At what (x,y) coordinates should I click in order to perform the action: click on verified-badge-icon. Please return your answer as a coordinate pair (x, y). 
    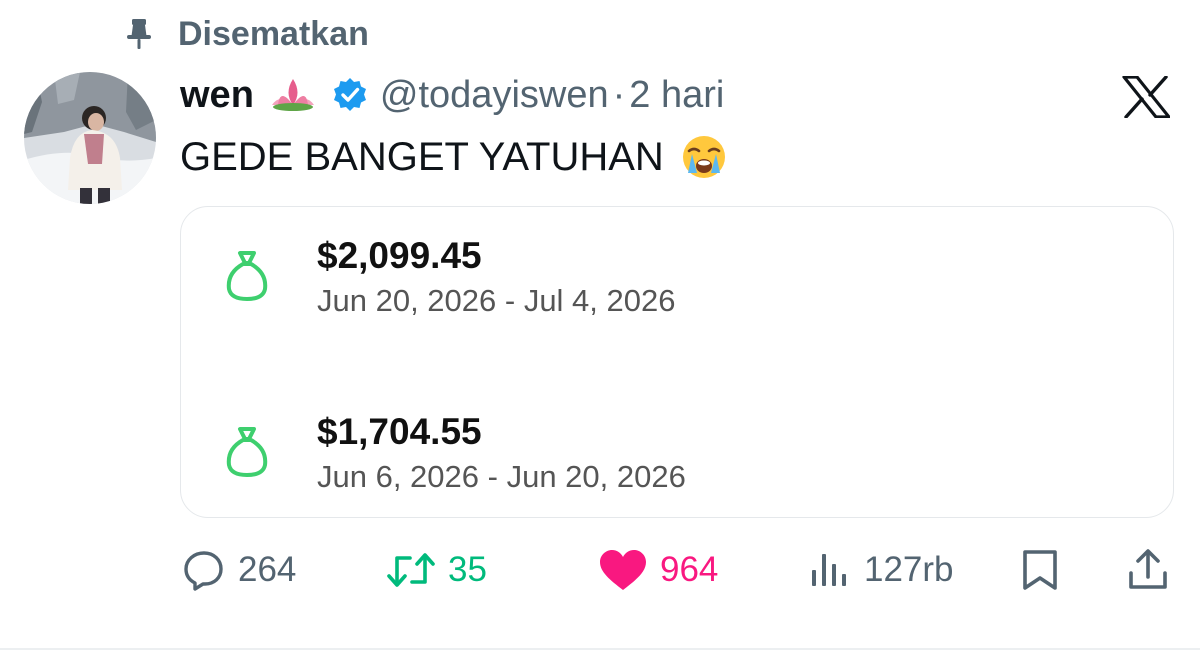
    Looking at the image, I should click on (350, 95).